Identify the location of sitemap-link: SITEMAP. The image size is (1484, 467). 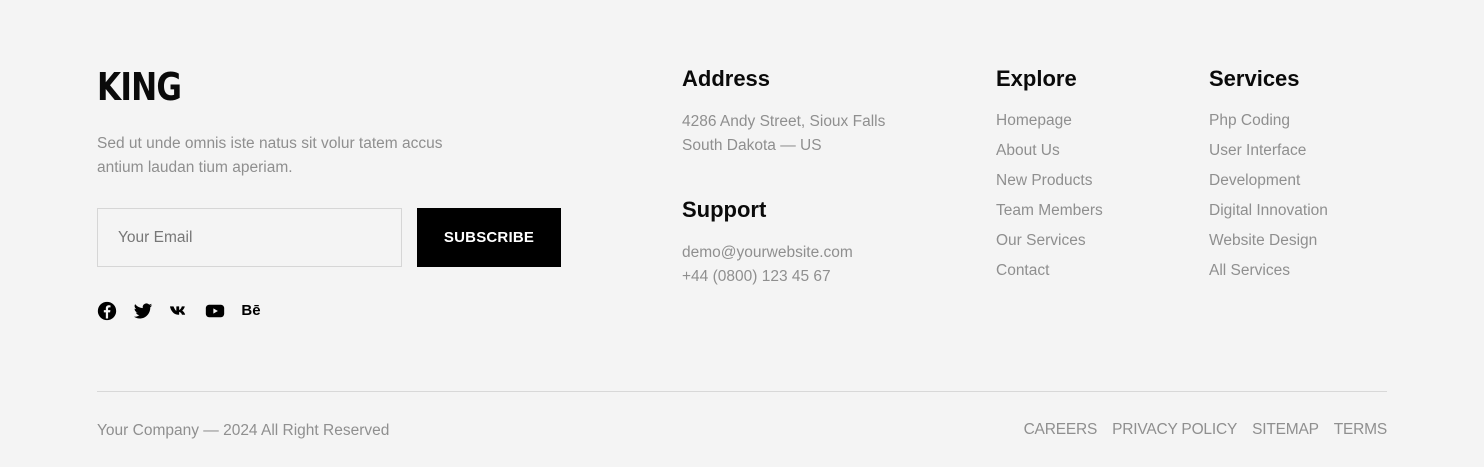
(1285, 430).